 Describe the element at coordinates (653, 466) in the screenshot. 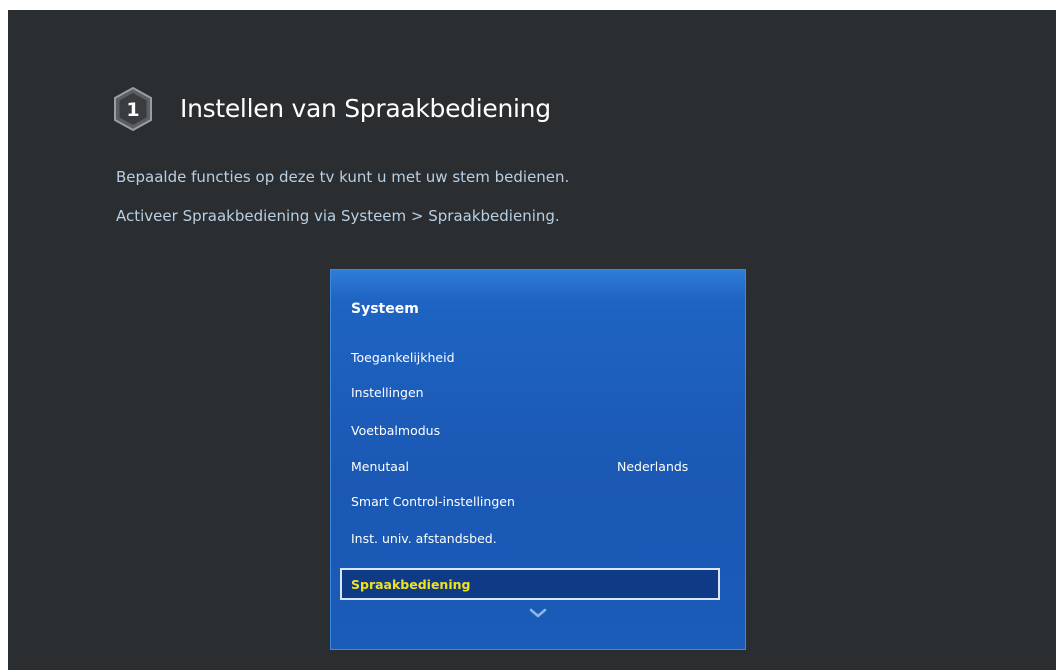

I see `menu-item-value: Nederlands` at that location.